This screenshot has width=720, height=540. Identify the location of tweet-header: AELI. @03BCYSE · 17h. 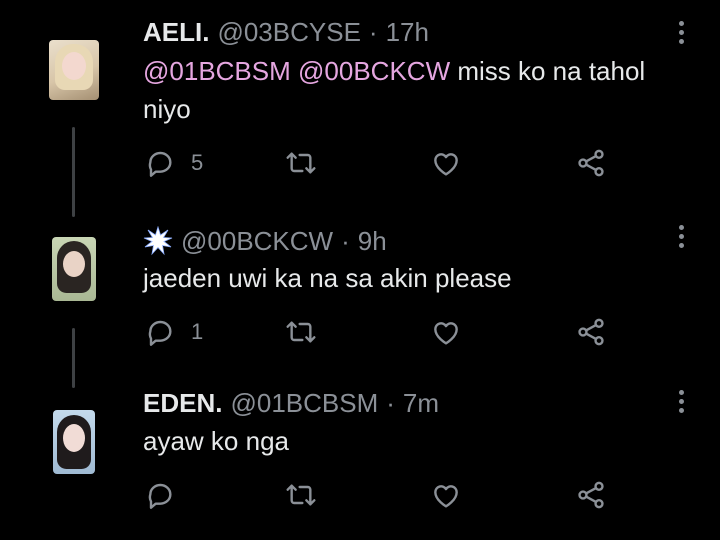
(286, 32).